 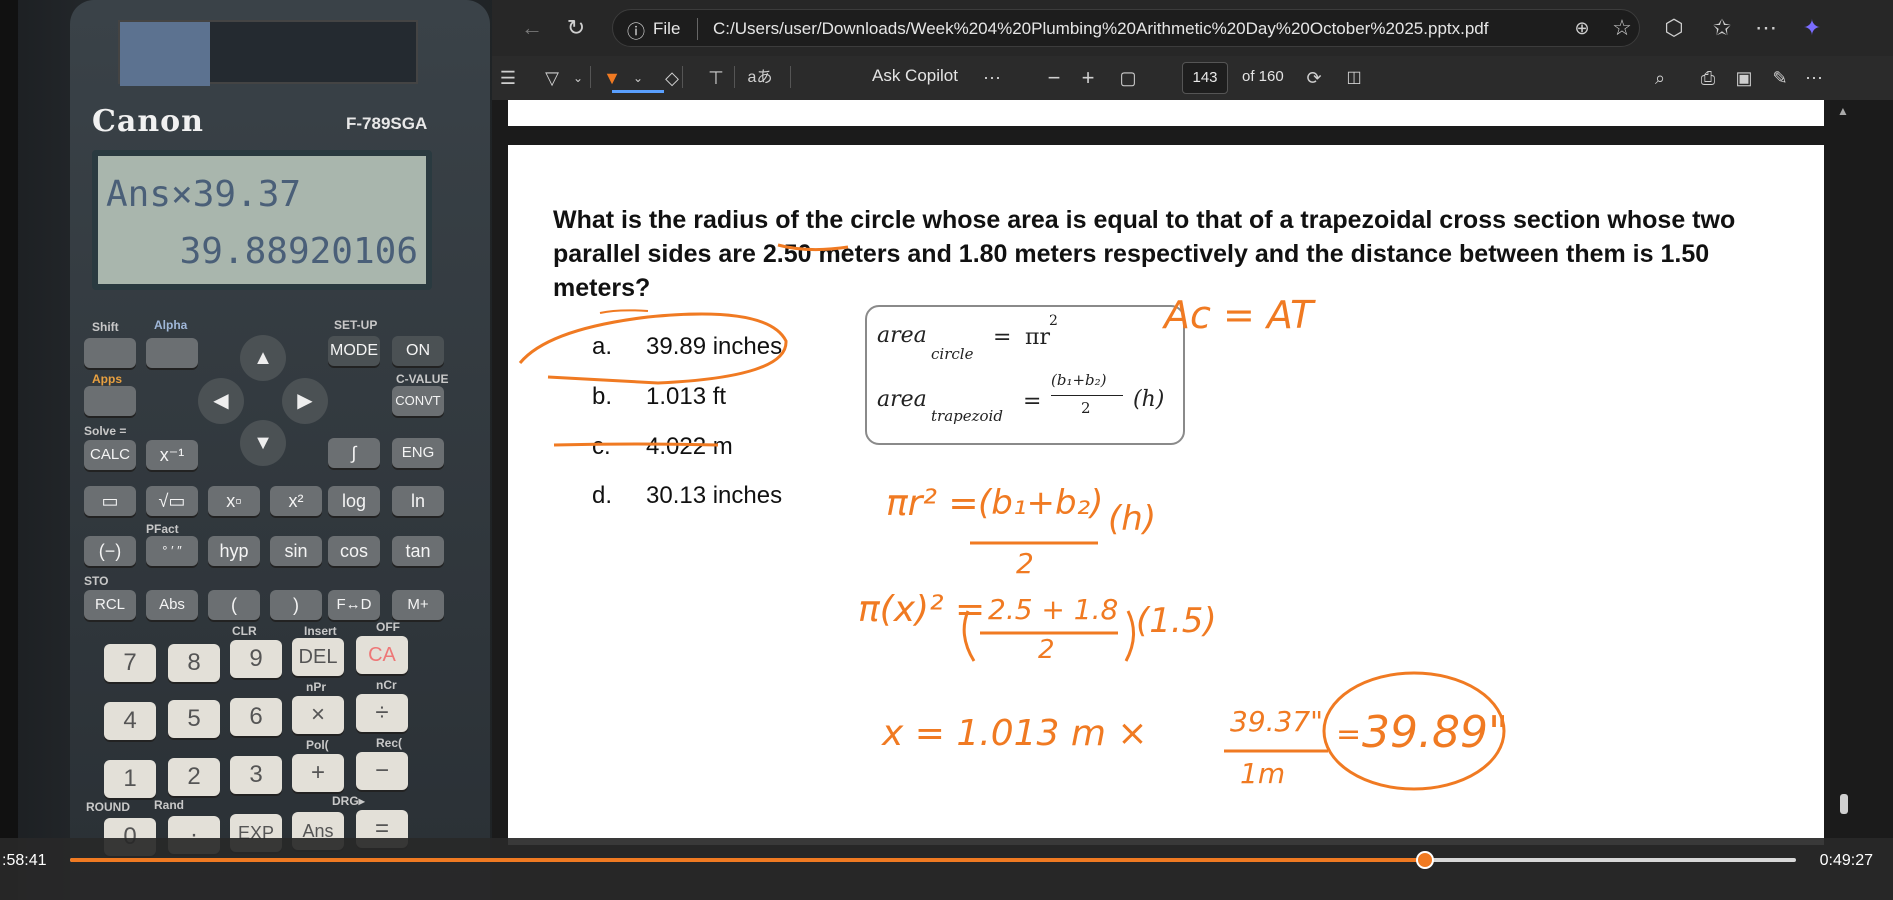 I want to click on key-9: 9, so click(x=256, y=659).